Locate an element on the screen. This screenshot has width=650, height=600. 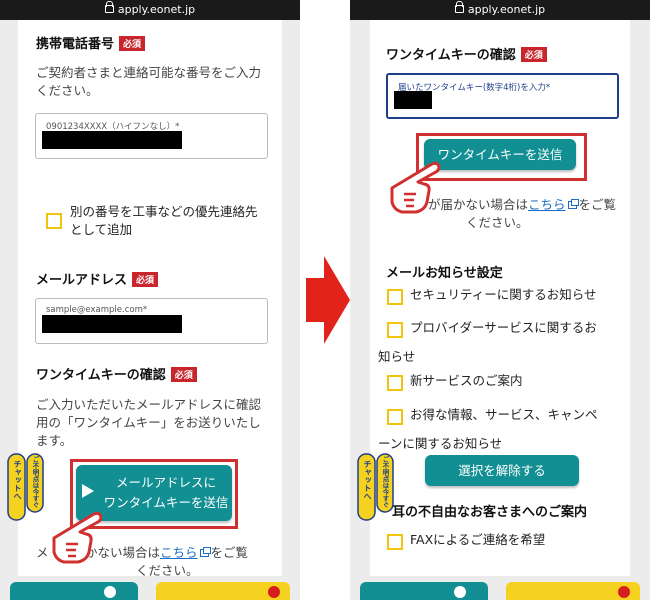
email-title: メールアドレス is located at coordinates (82, 280).